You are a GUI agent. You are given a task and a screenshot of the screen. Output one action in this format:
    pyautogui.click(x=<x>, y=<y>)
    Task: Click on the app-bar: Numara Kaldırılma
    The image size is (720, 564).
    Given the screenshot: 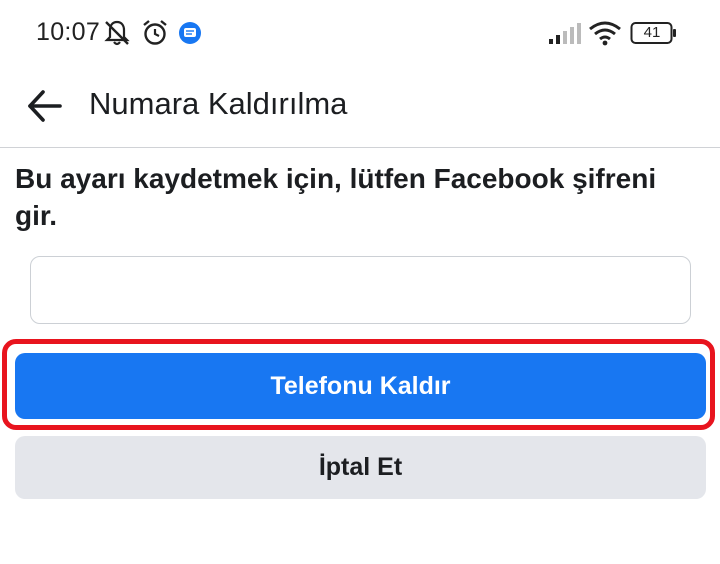 What is the action you would take?
    pyautogui.click(x=360, y=106)
    